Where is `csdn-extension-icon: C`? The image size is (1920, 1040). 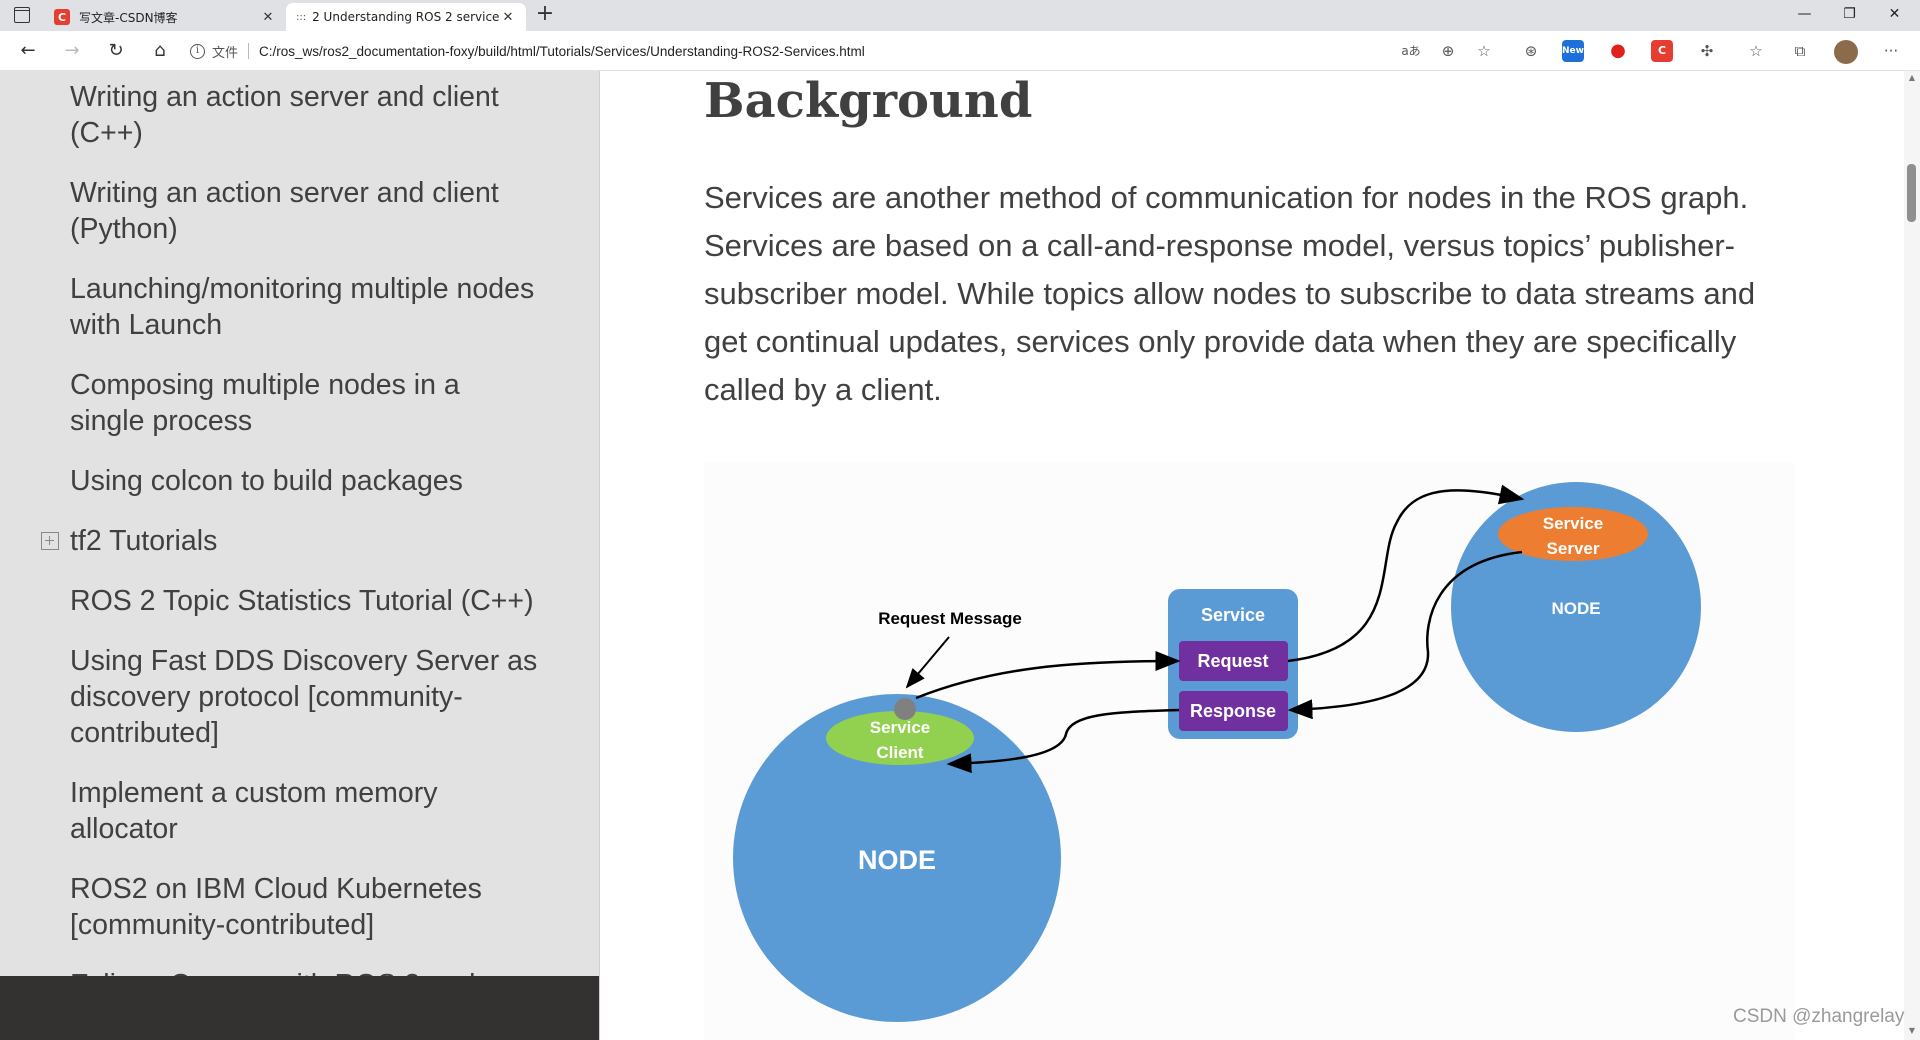 csdn-extension-icon: C is located at coordinates (1662, 51).